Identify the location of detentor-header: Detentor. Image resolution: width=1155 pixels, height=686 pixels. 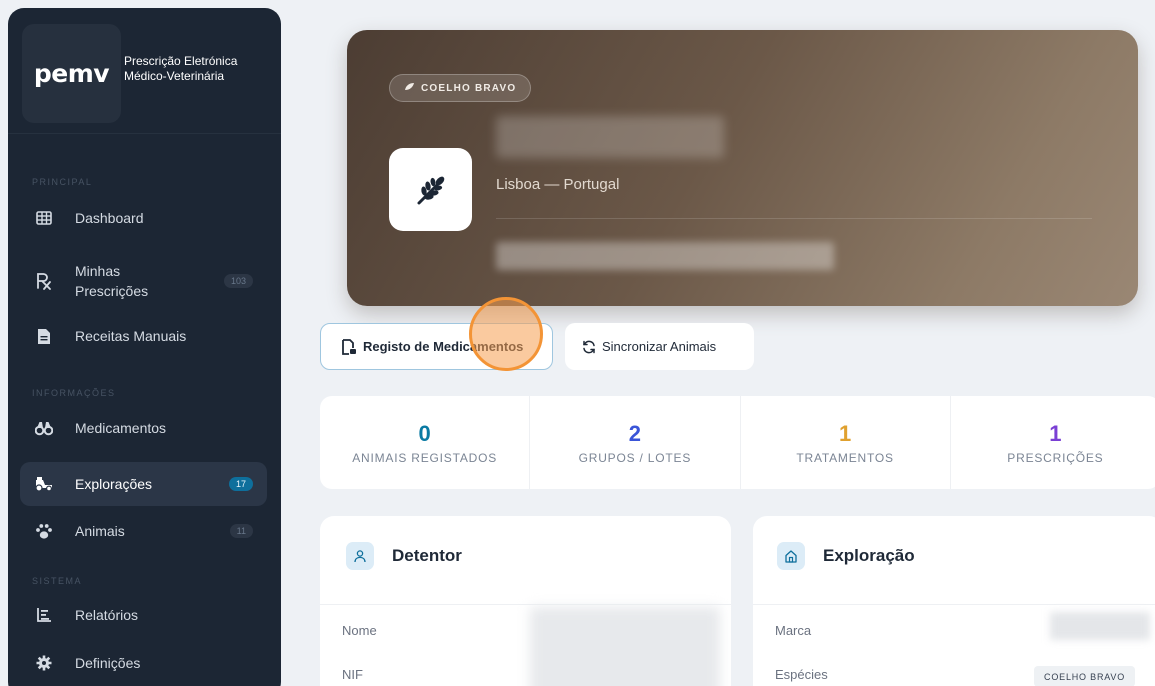
(404, 556).